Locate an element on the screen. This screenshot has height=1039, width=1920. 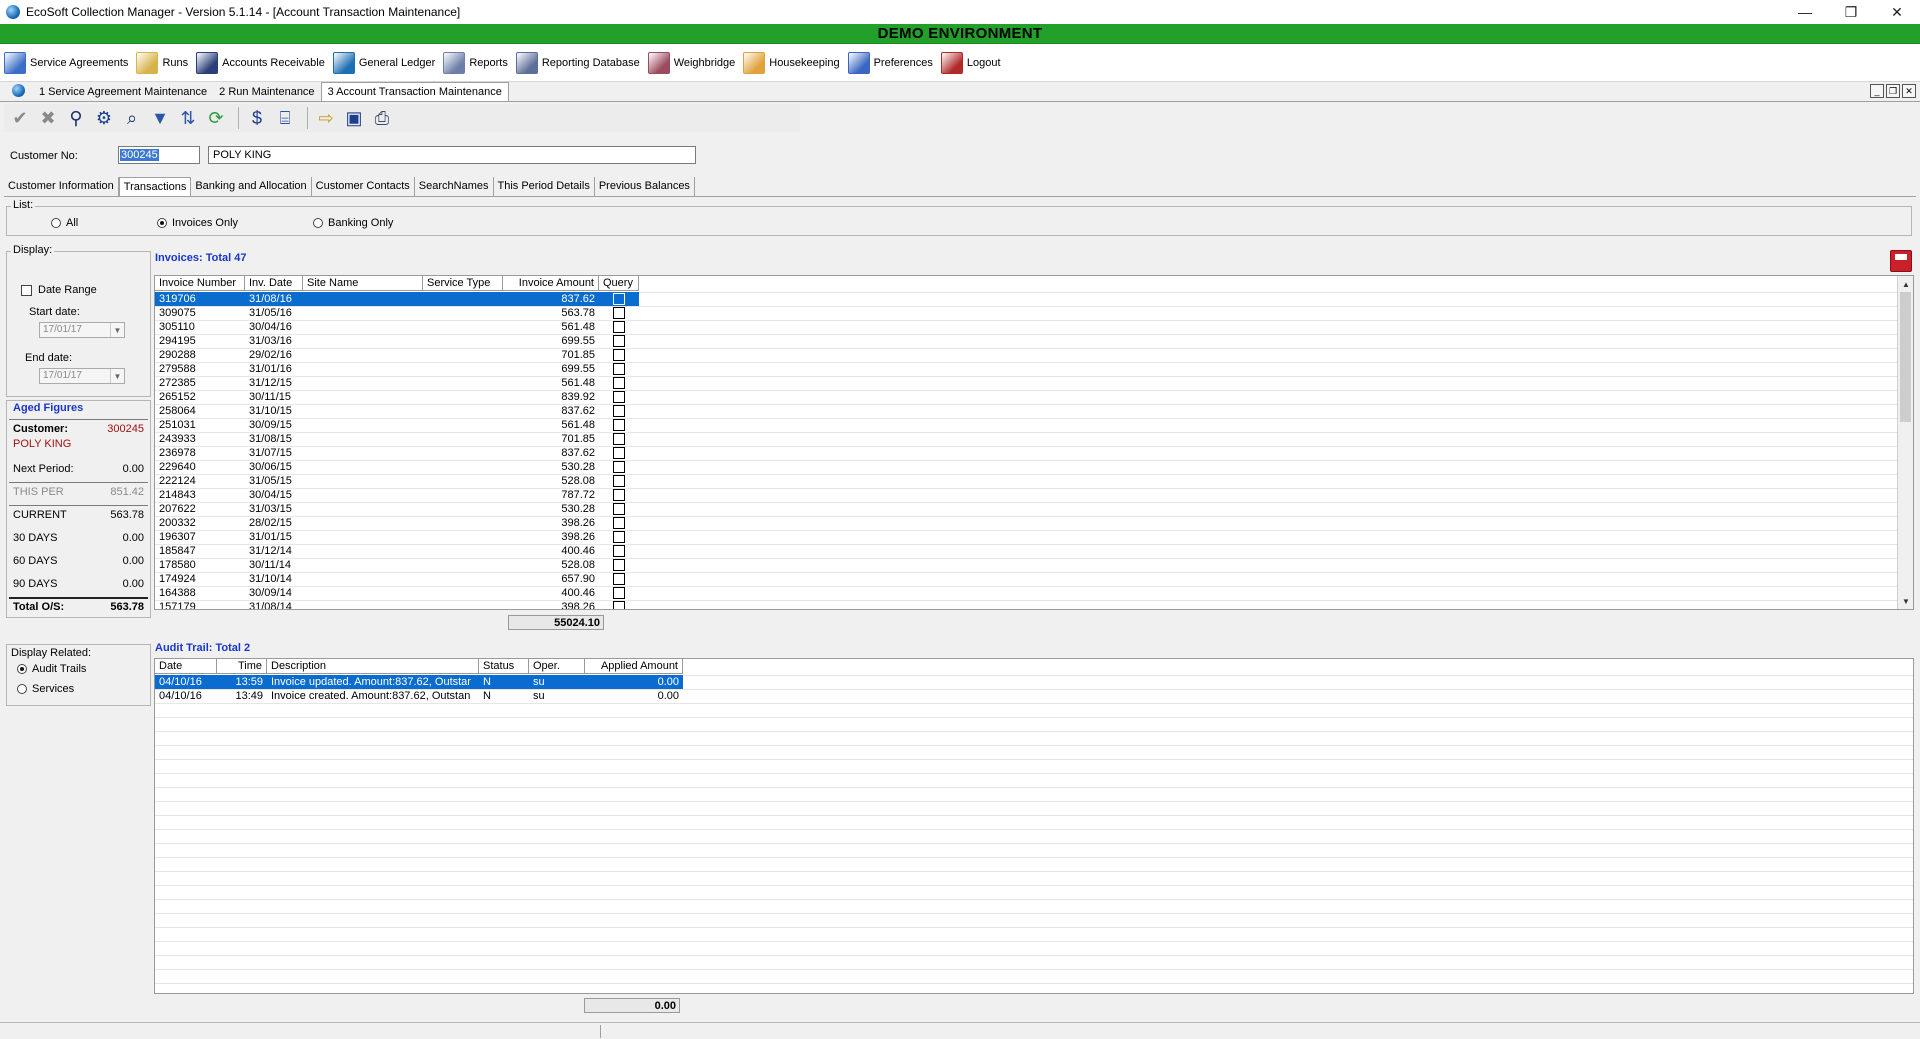
restore-button: ❐ is located at coordinates (1851, 12).